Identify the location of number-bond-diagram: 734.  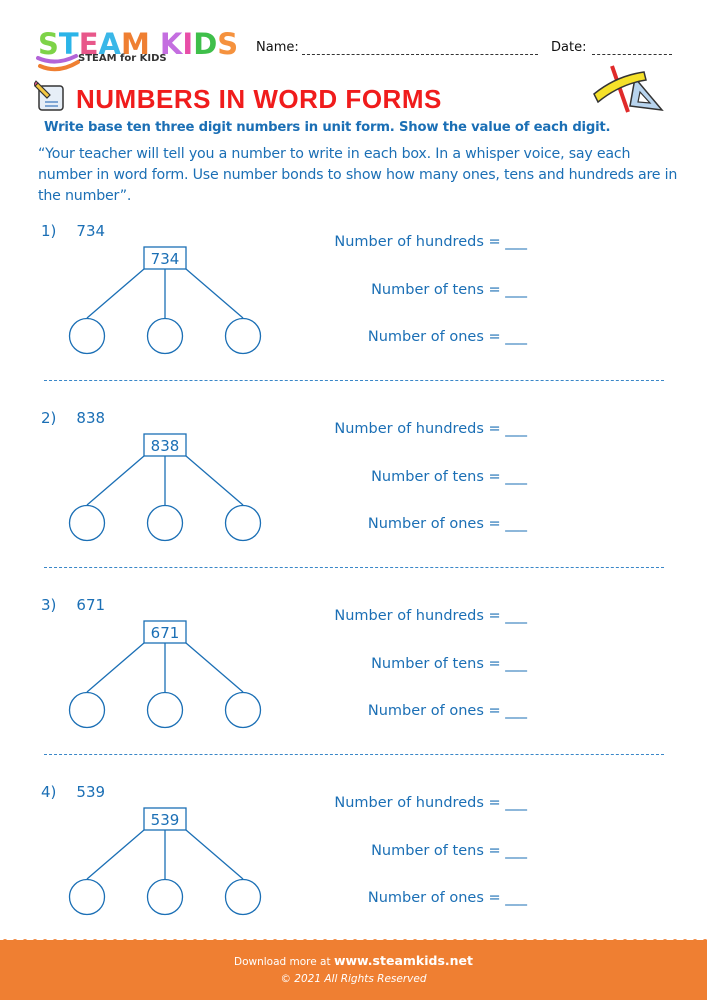
(165, 300).